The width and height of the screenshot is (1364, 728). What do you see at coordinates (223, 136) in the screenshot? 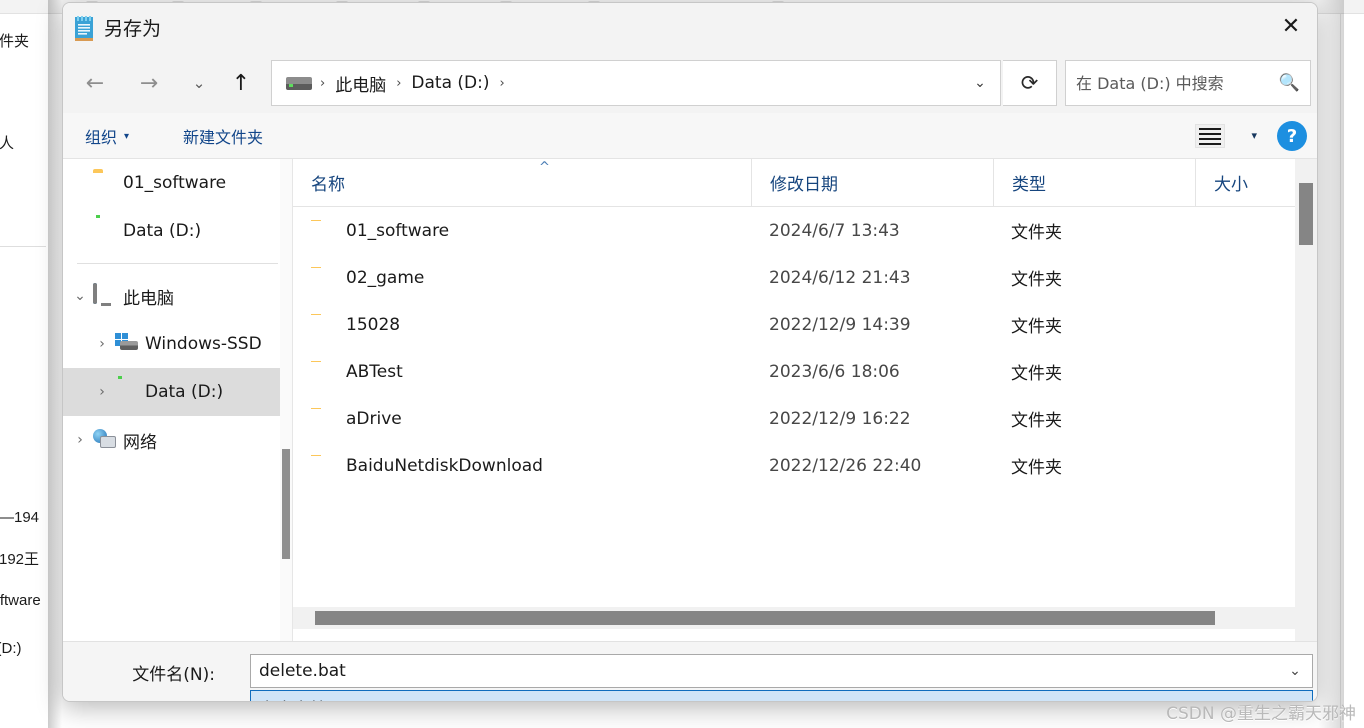
I see `new-folder-button: 新建文件夹` at bounding box center [223, 136].